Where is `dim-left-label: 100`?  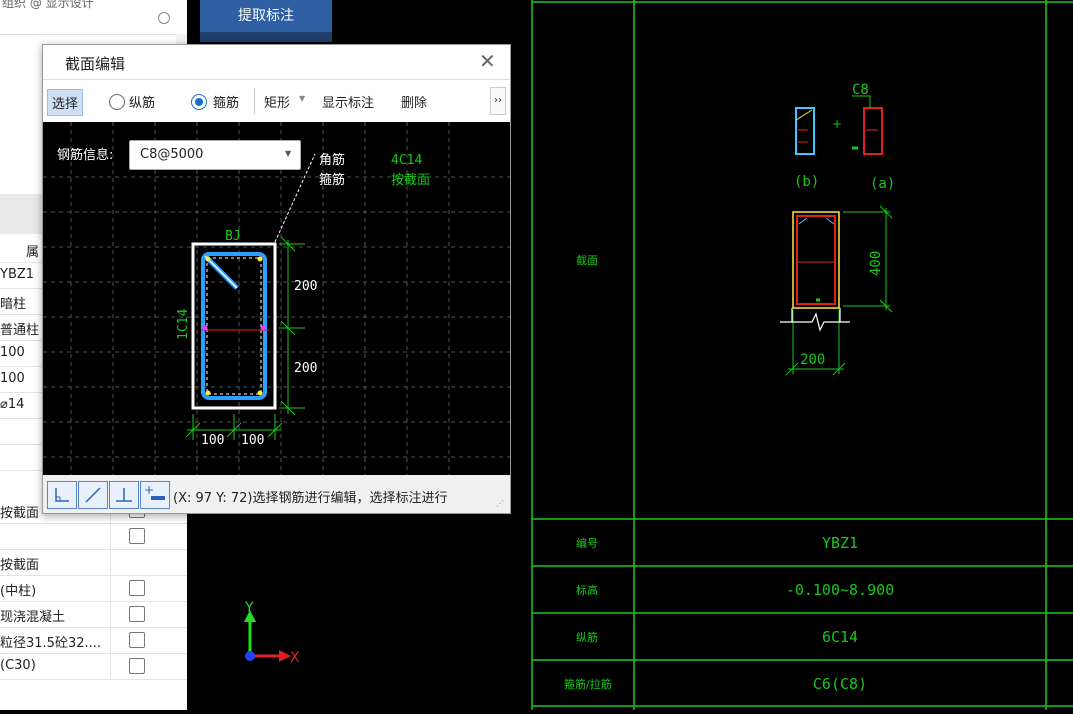 dim-left-label: 100 is located at coordinates (212, 440).